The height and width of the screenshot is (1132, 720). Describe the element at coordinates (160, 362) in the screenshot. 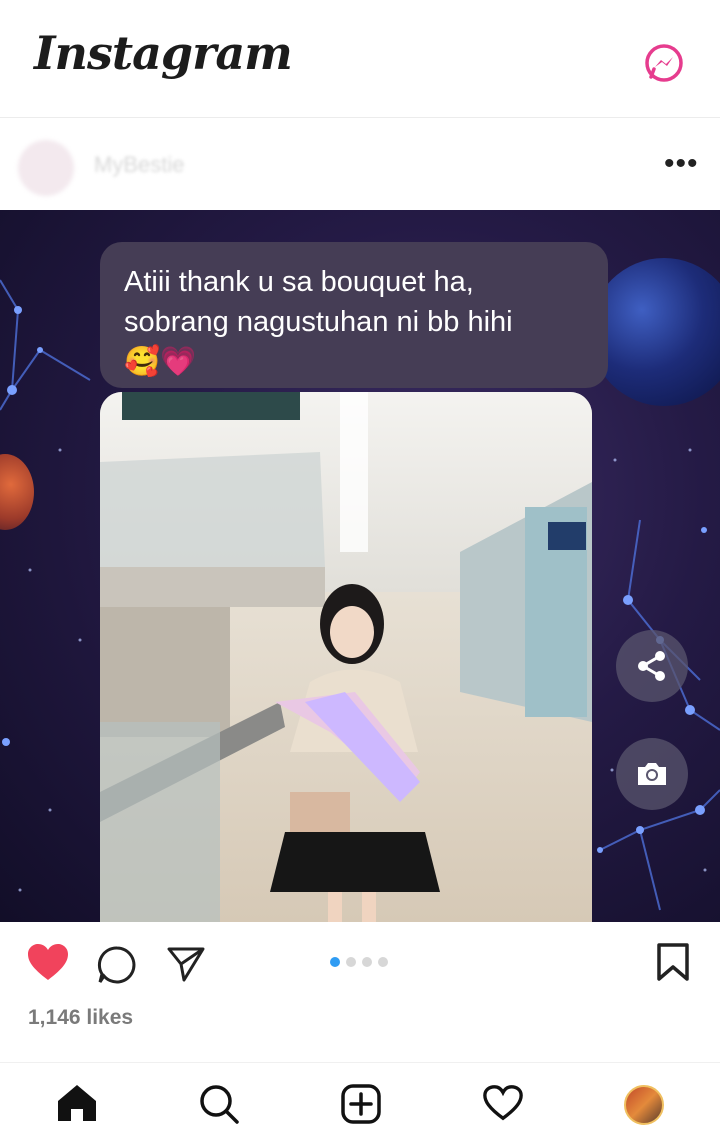

I see `caption-emoji: 🥰💗` at that location.